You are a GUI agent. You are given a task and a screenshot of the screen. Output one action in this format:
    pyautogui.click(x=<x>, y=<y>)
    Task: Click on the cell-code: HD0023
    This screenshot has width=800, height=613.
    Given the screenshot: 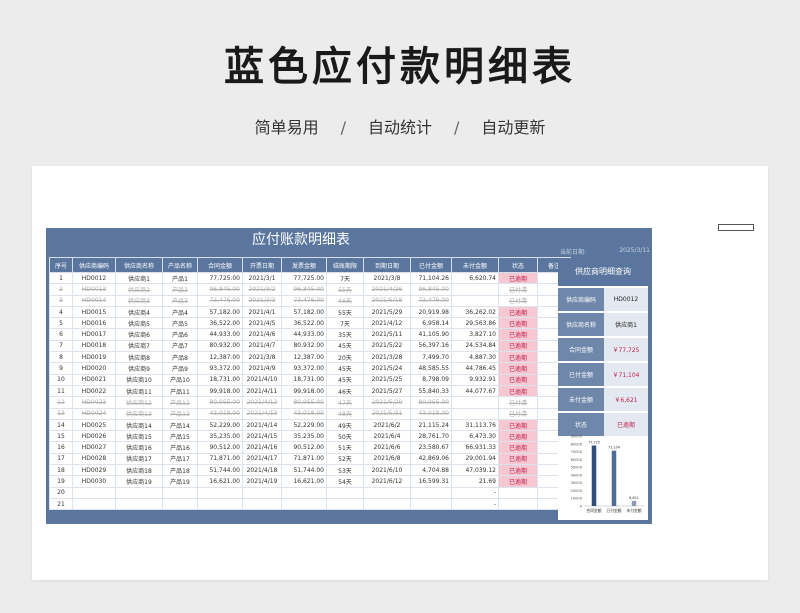 What is the action you would take?
    pyautogui.click(x=94, y=402)
    